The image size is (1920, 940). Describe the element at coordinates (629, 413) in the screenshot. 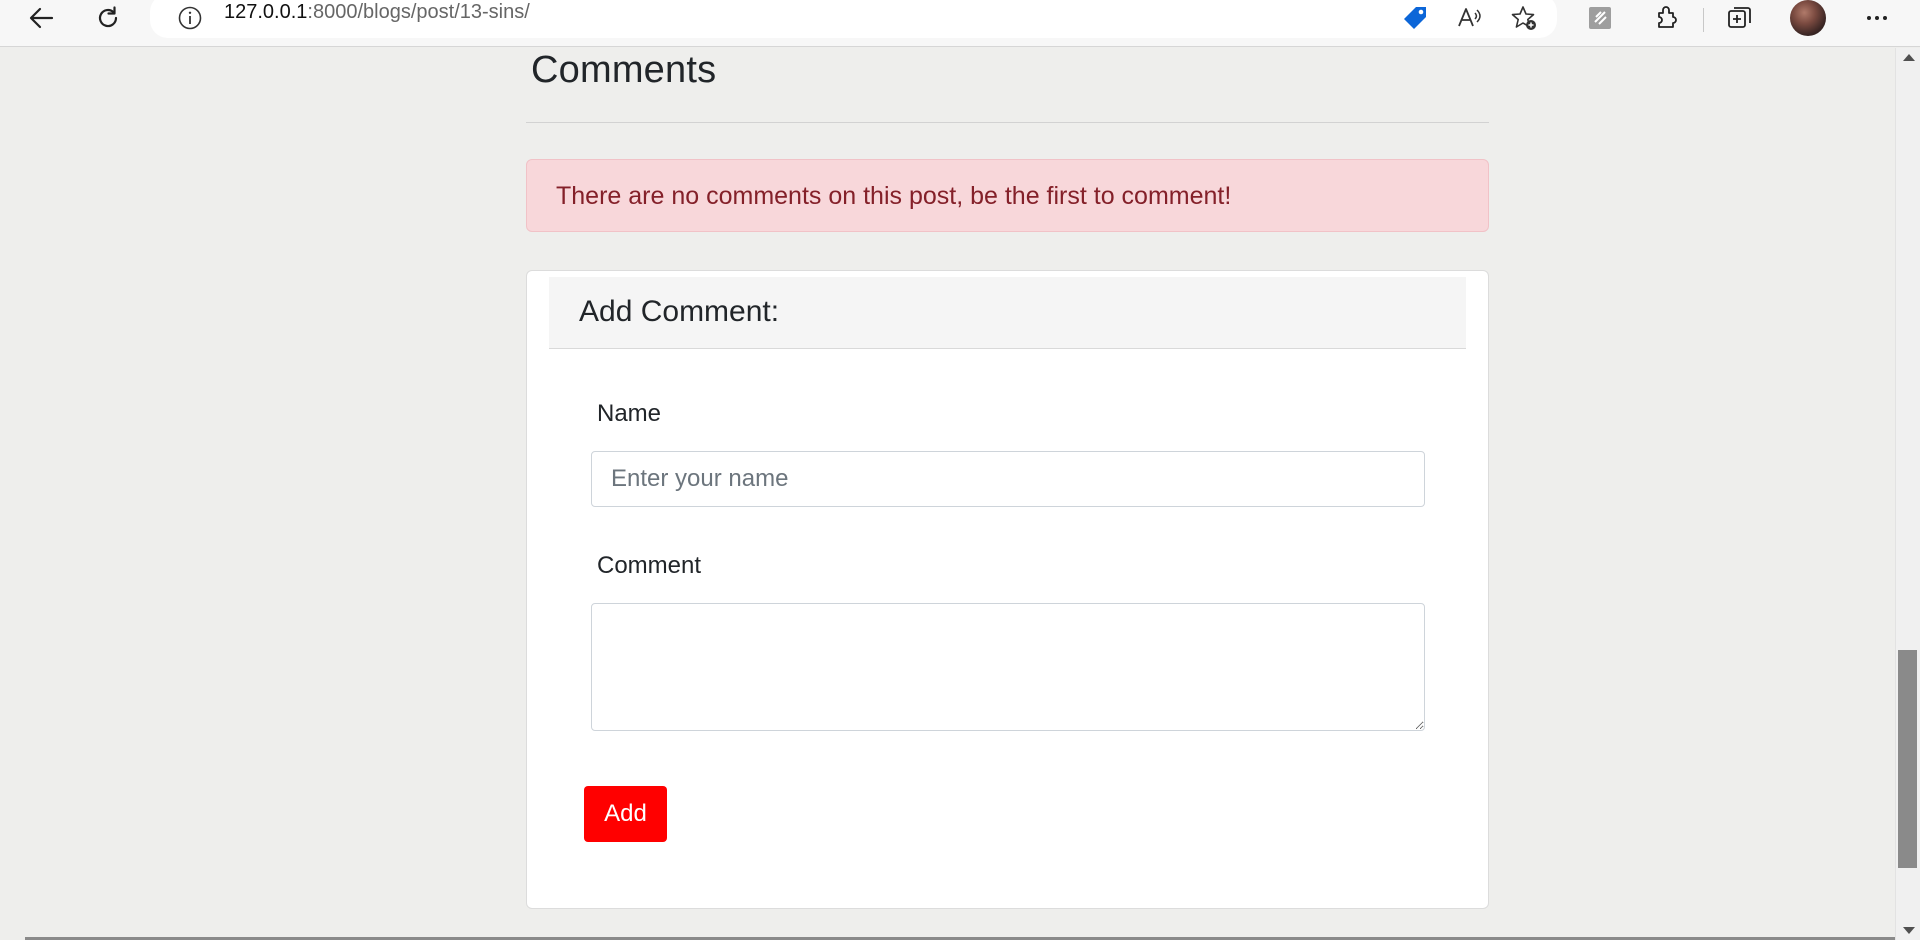

I see `name-label: Name` at that location.